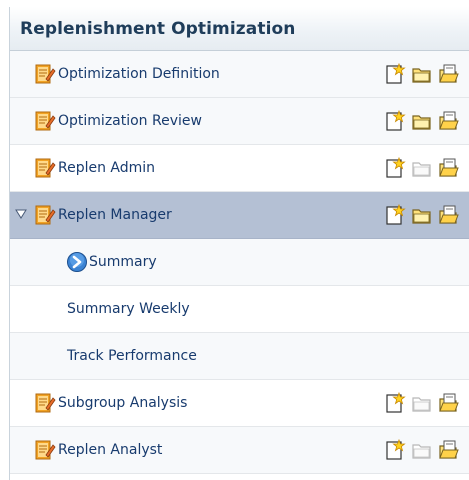 This screenshot has width=469, height=480. What do you see at coordinates (239, 356) in the screenshot?
I see `step-track-performance: Track Performance` at bounding box center [239, 356].